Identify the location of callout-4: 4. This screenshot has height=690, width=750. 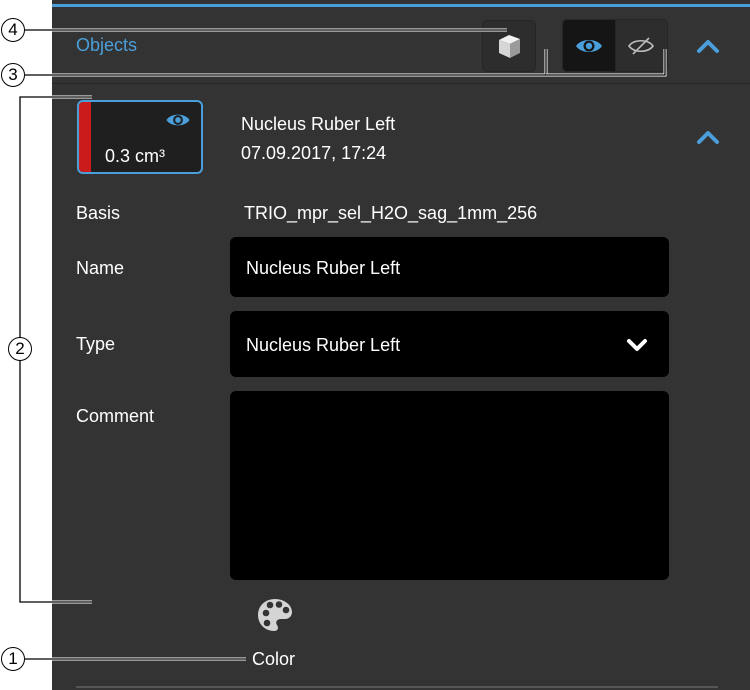
(13, 30).